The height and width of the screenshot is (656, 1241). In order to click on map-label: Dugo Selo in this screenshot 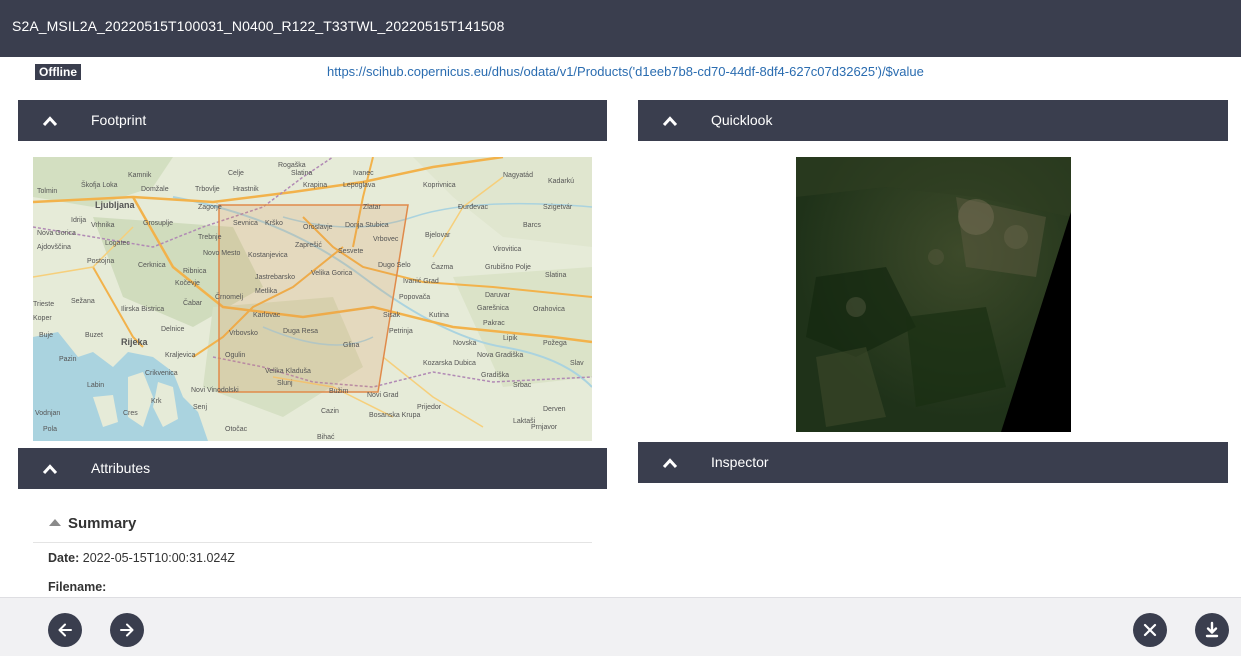, I will do `click(394, 265)`.